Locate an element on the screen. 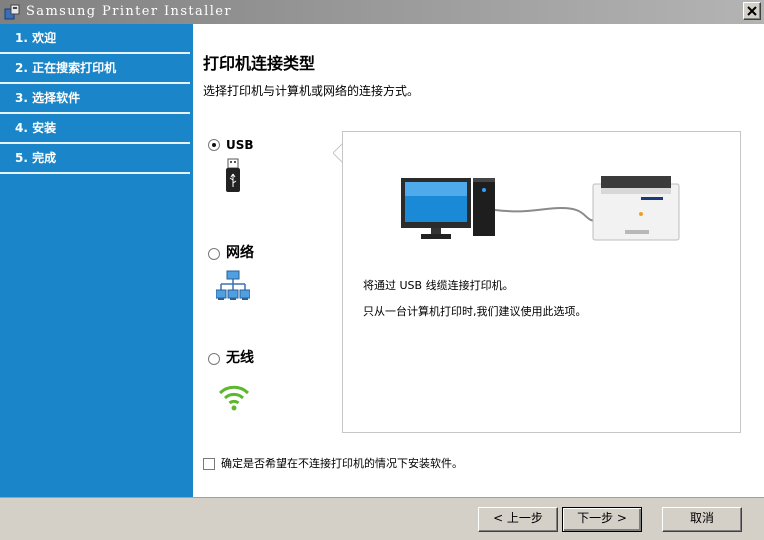  page-title: 打印机连接类型 is located at coordinates (259, 63).